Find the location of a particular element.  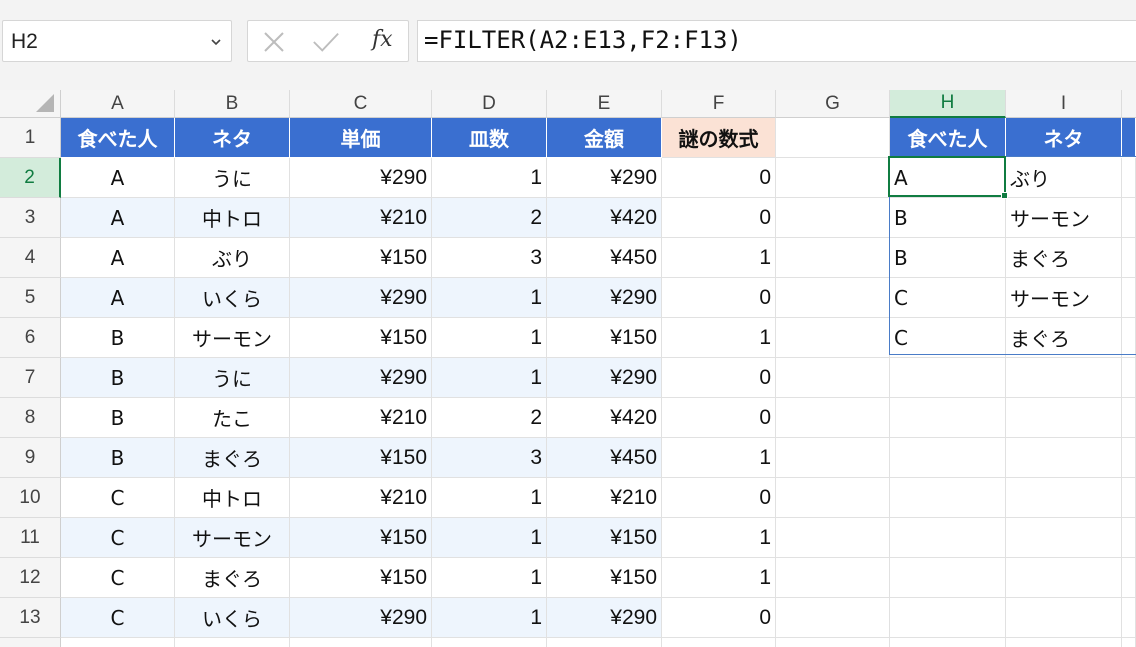

table-header-C: 単価 is located at coordinates (361, 138).